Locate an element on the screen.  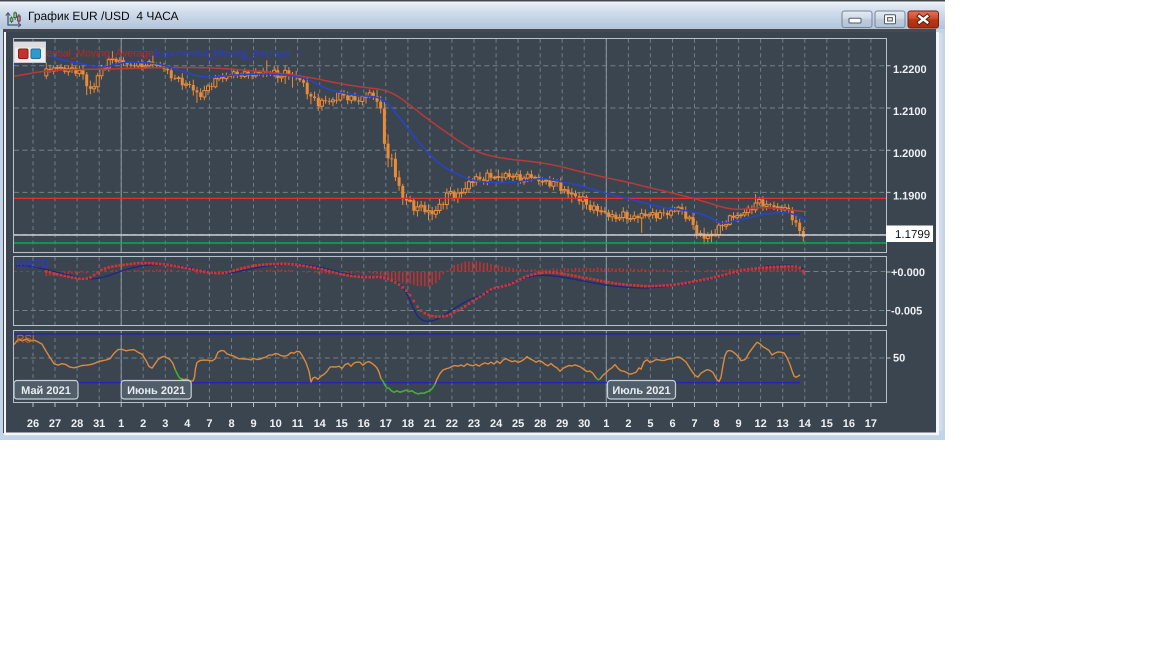
svg-text: 27 is located at coordinates (55, 424).